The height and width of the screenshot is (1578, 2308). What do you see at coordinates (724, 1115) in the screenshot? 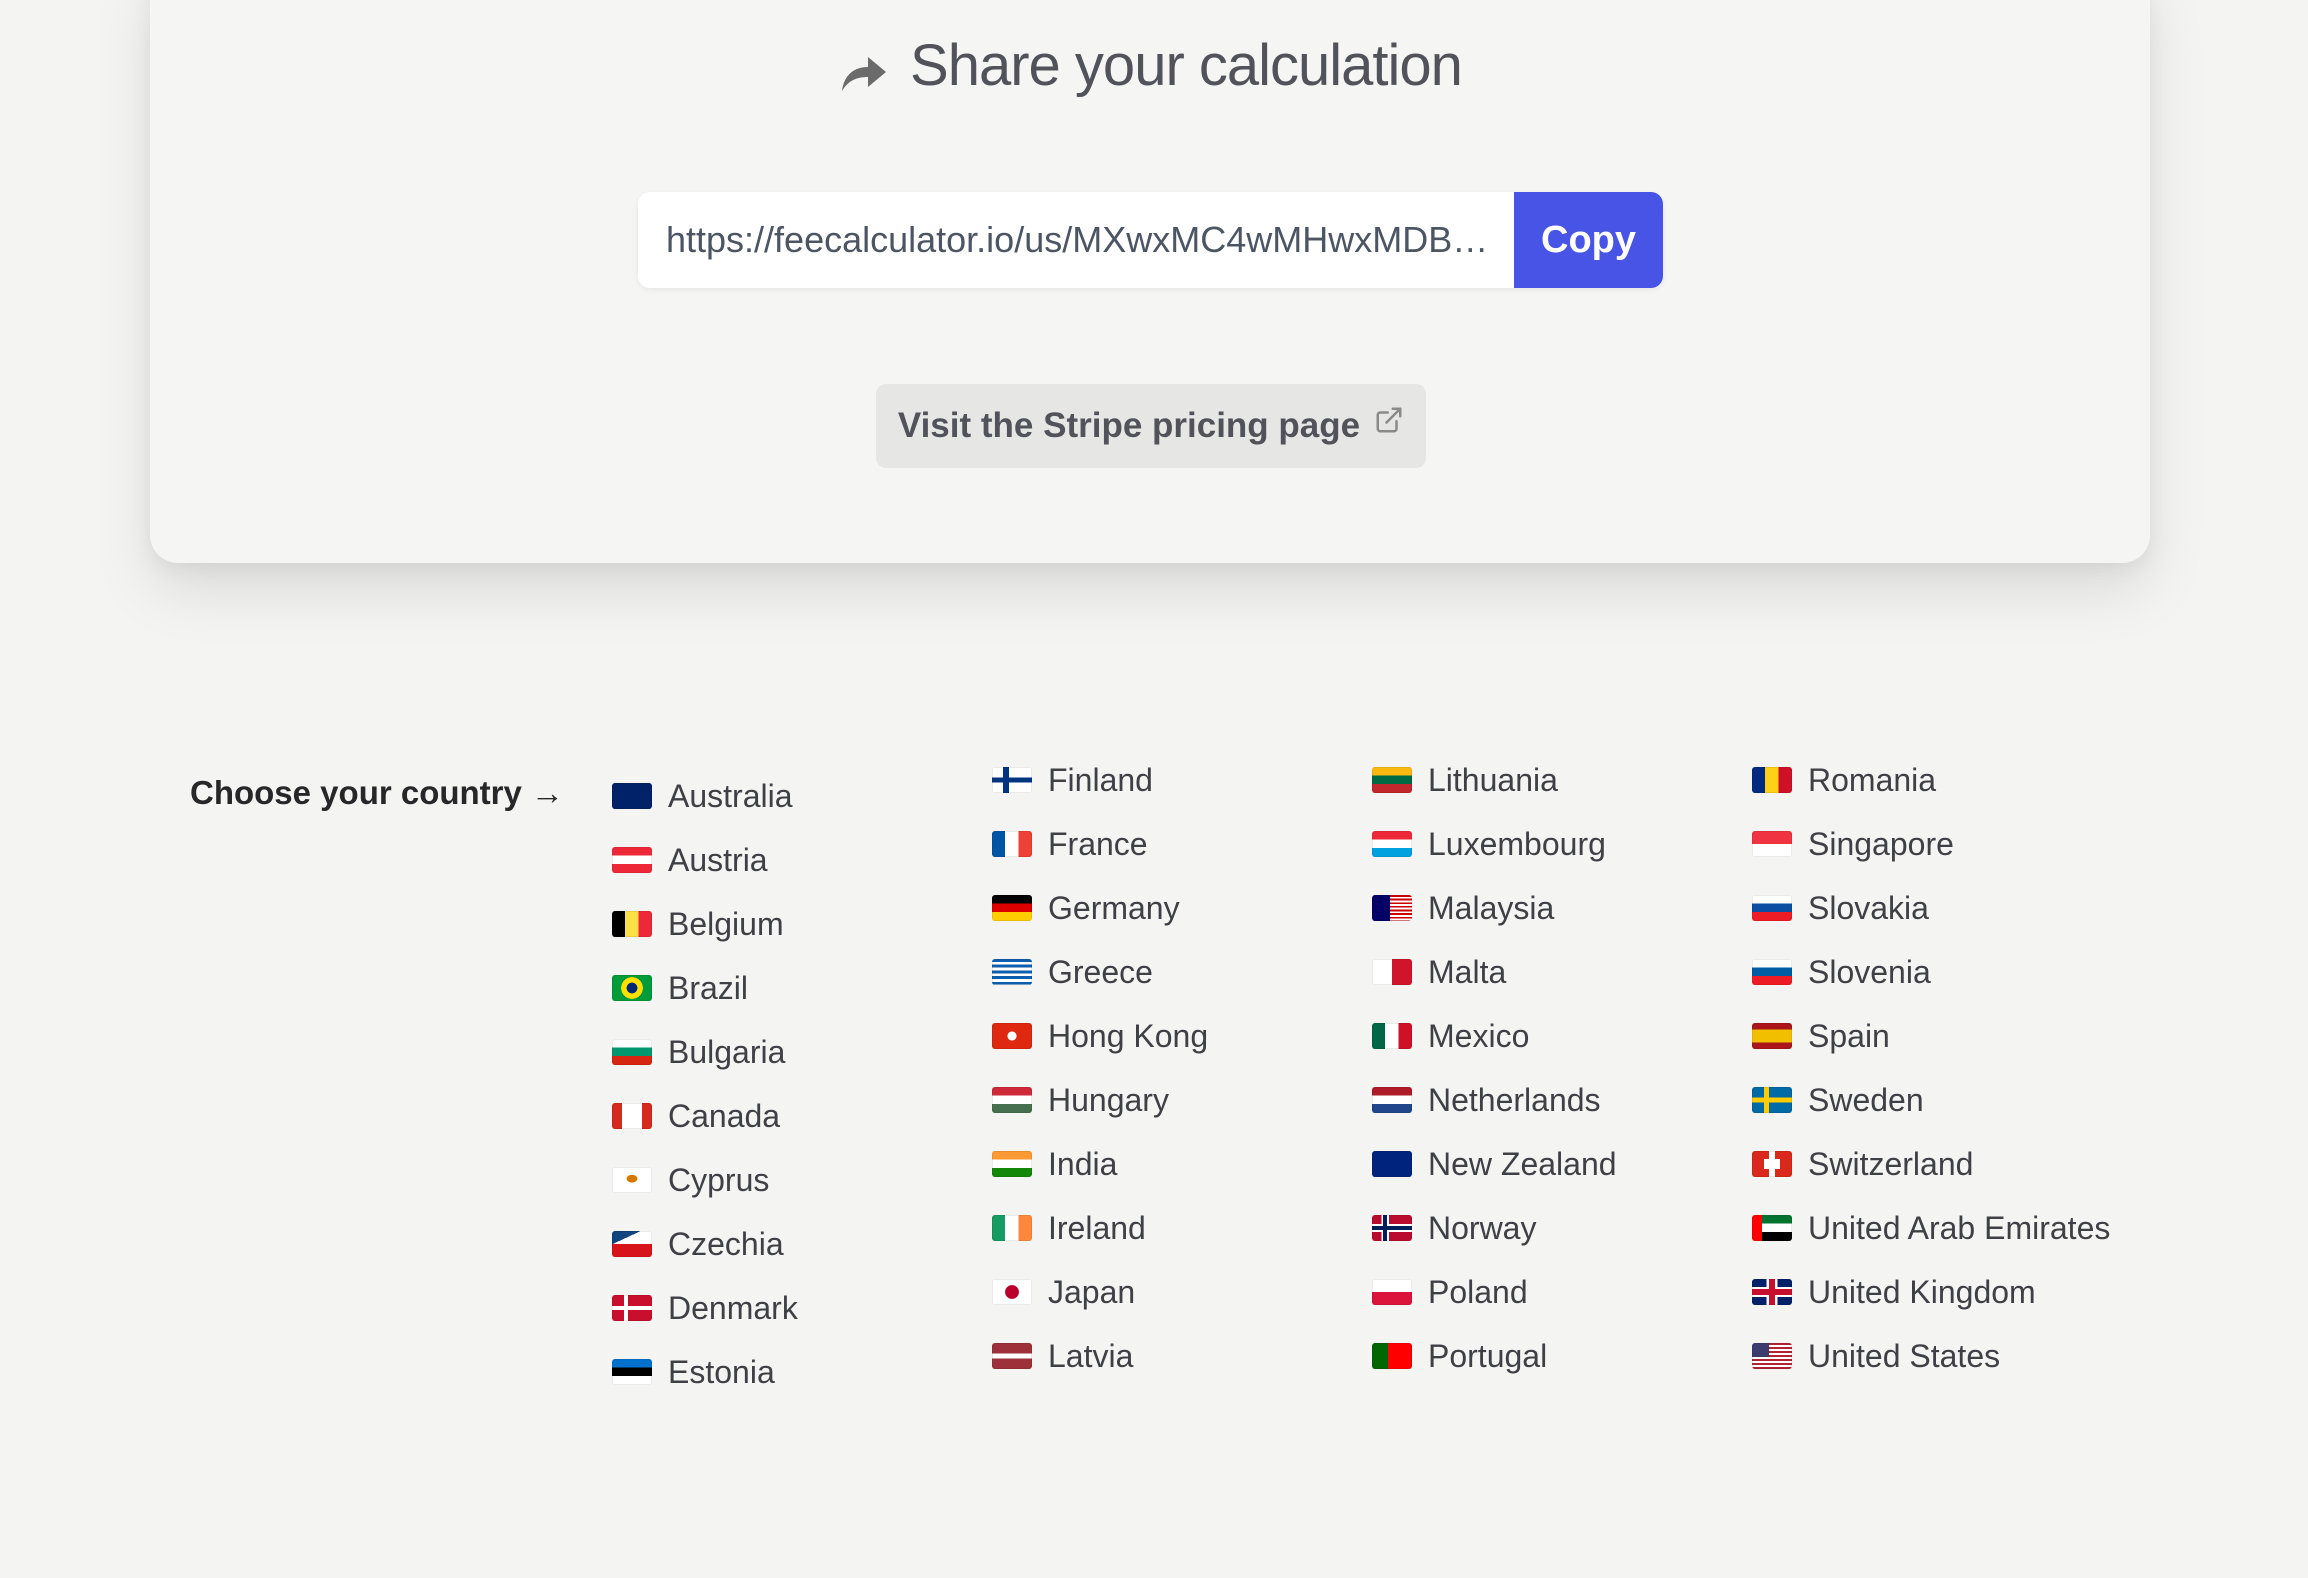
I see `country-label: Canada` at bounding box center [724, 1115].